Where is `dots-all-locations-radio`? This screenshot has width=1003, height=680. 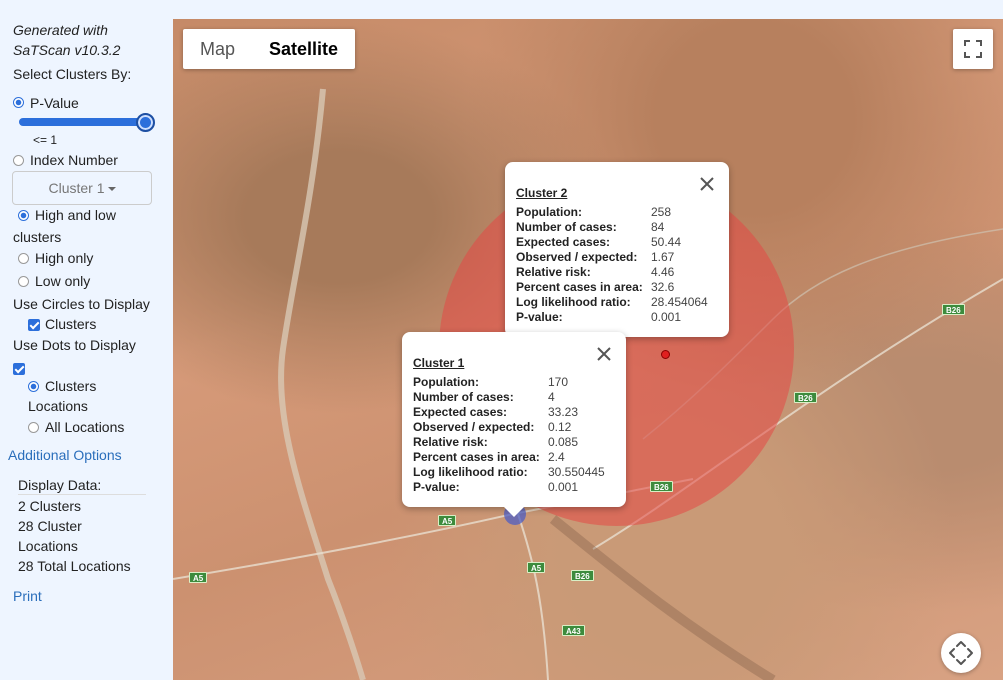 dots-all-locations-radio is located at coordinates (33, 427).